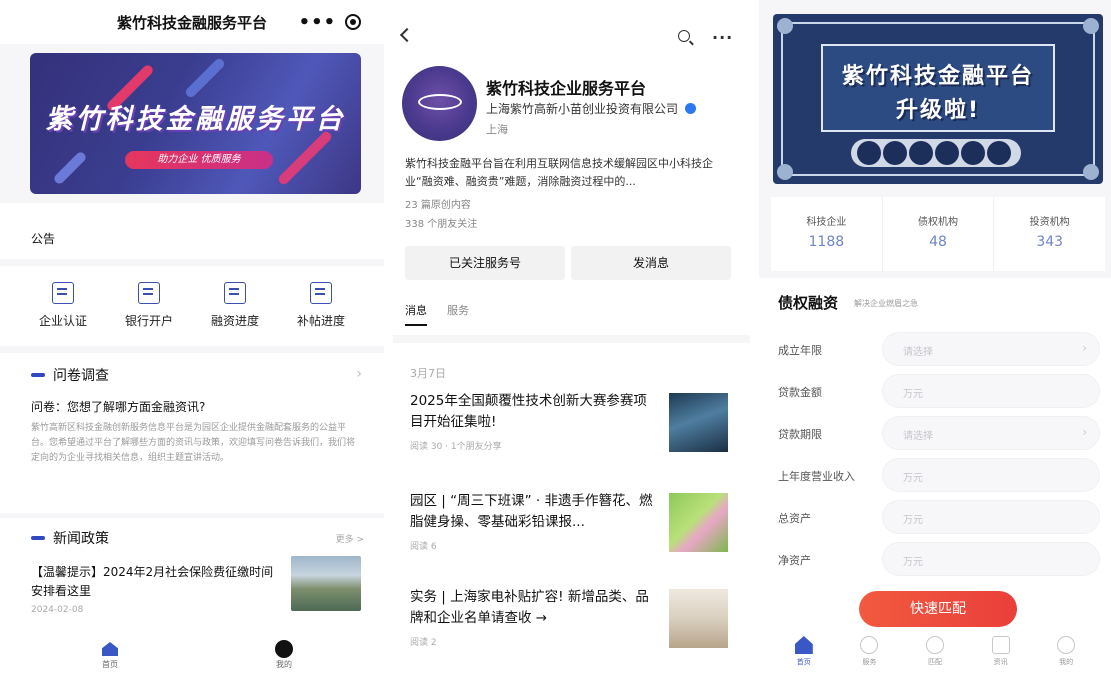  I want to click on loan-term-select: 请选择 ›, so click(991, 433).